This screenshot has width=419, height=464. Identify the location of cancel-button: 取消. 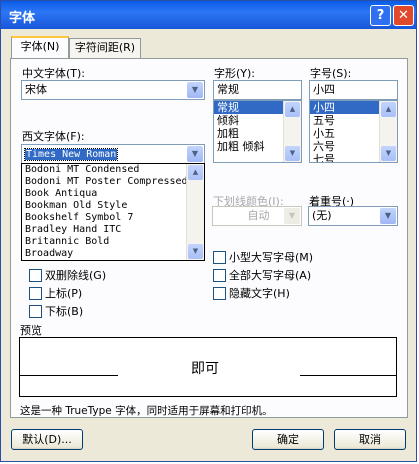
(370, 439).